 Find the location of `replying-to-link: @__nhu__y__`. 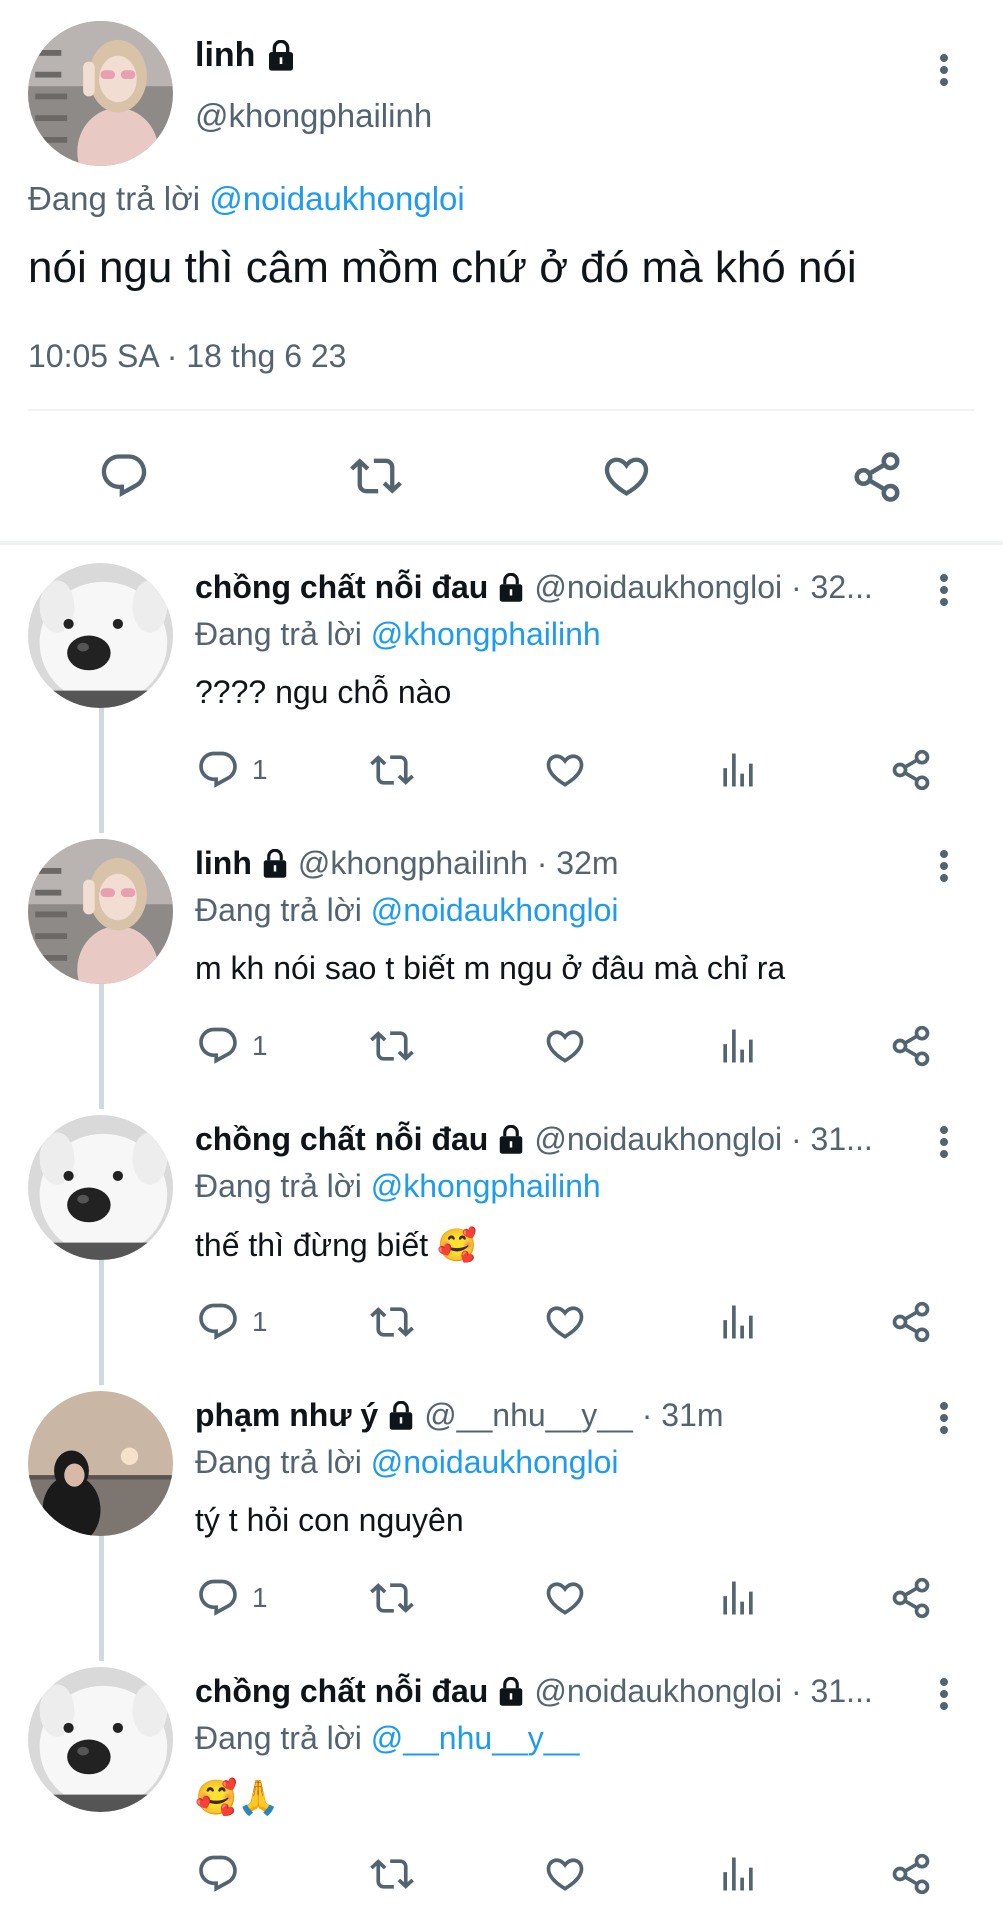

replying-to-link: @__nhu__y__ is located at coordinates (475, 1738).